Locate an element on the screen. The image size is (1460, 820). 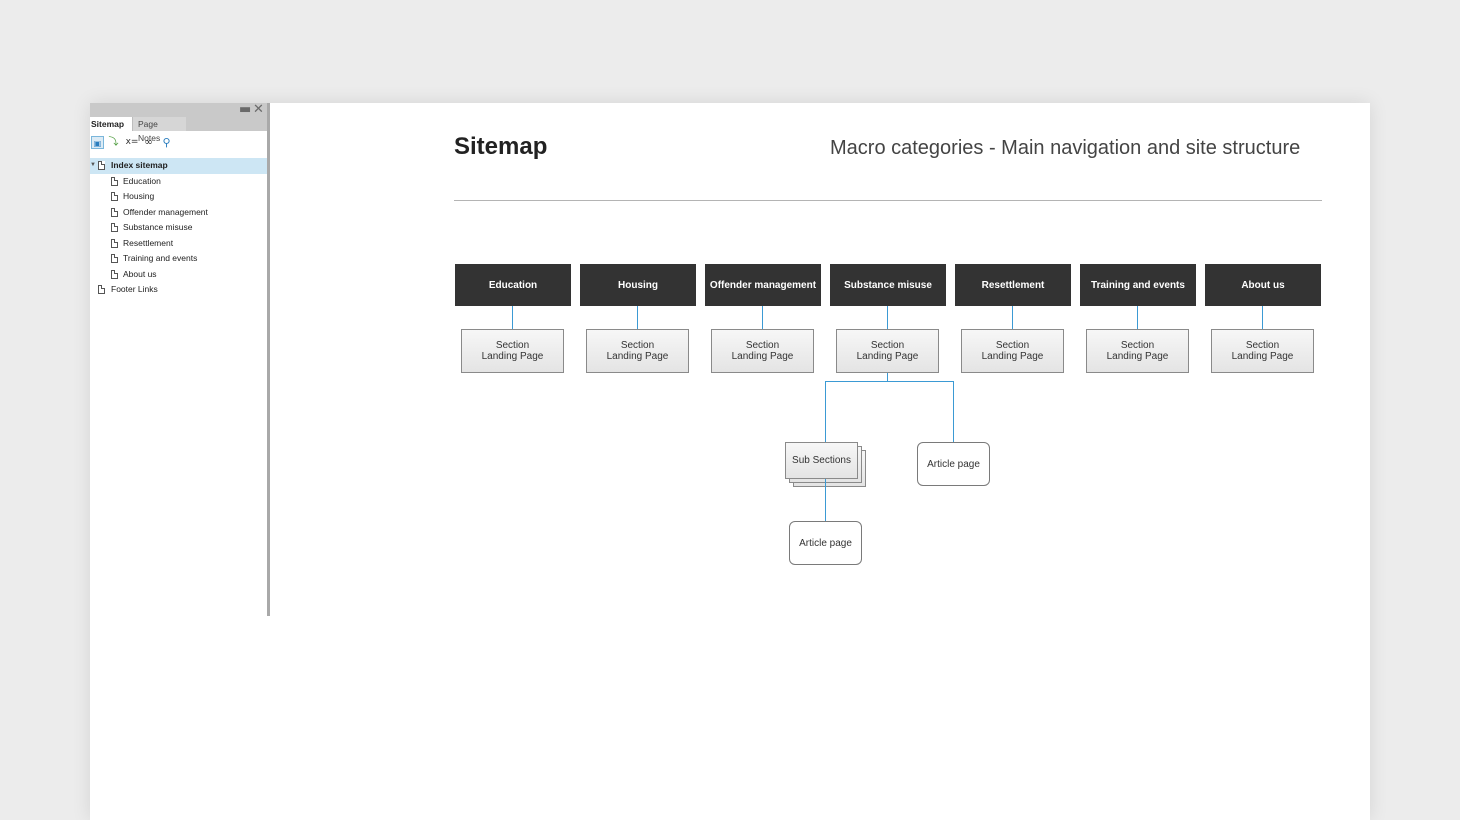
close-icon: ✕ is located at coordinates (258, 110).